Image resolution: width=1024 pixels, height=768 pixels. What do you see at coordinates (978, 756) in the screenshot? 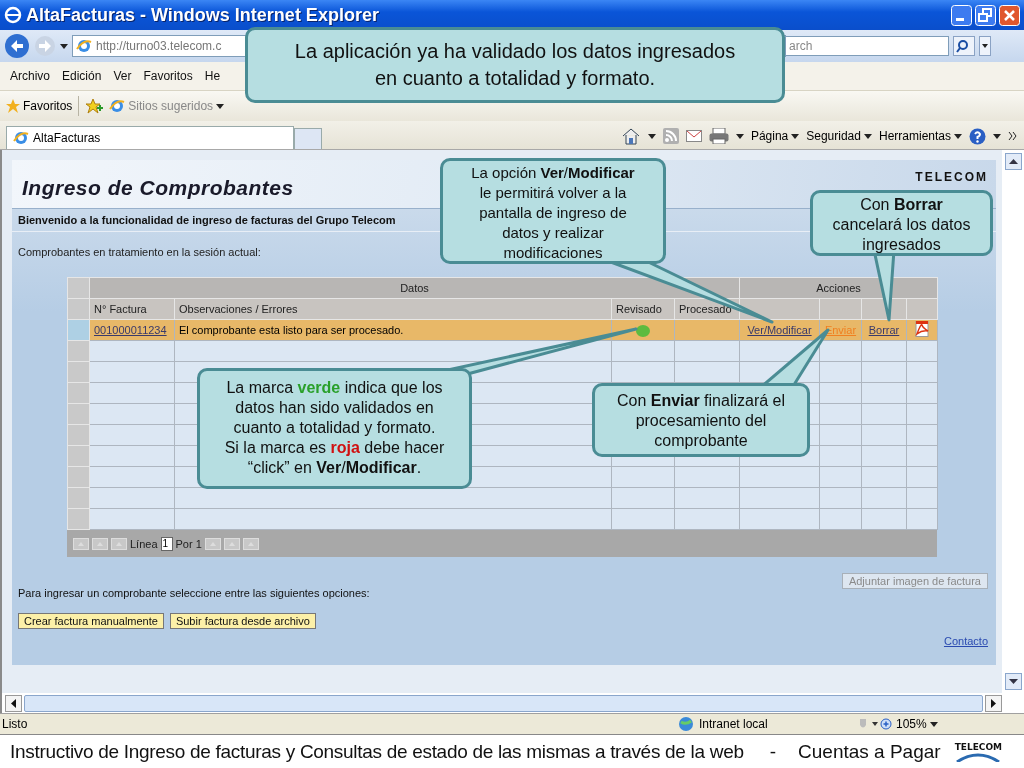
I see `logo-arc-icon` at bounding box center [978, 756].